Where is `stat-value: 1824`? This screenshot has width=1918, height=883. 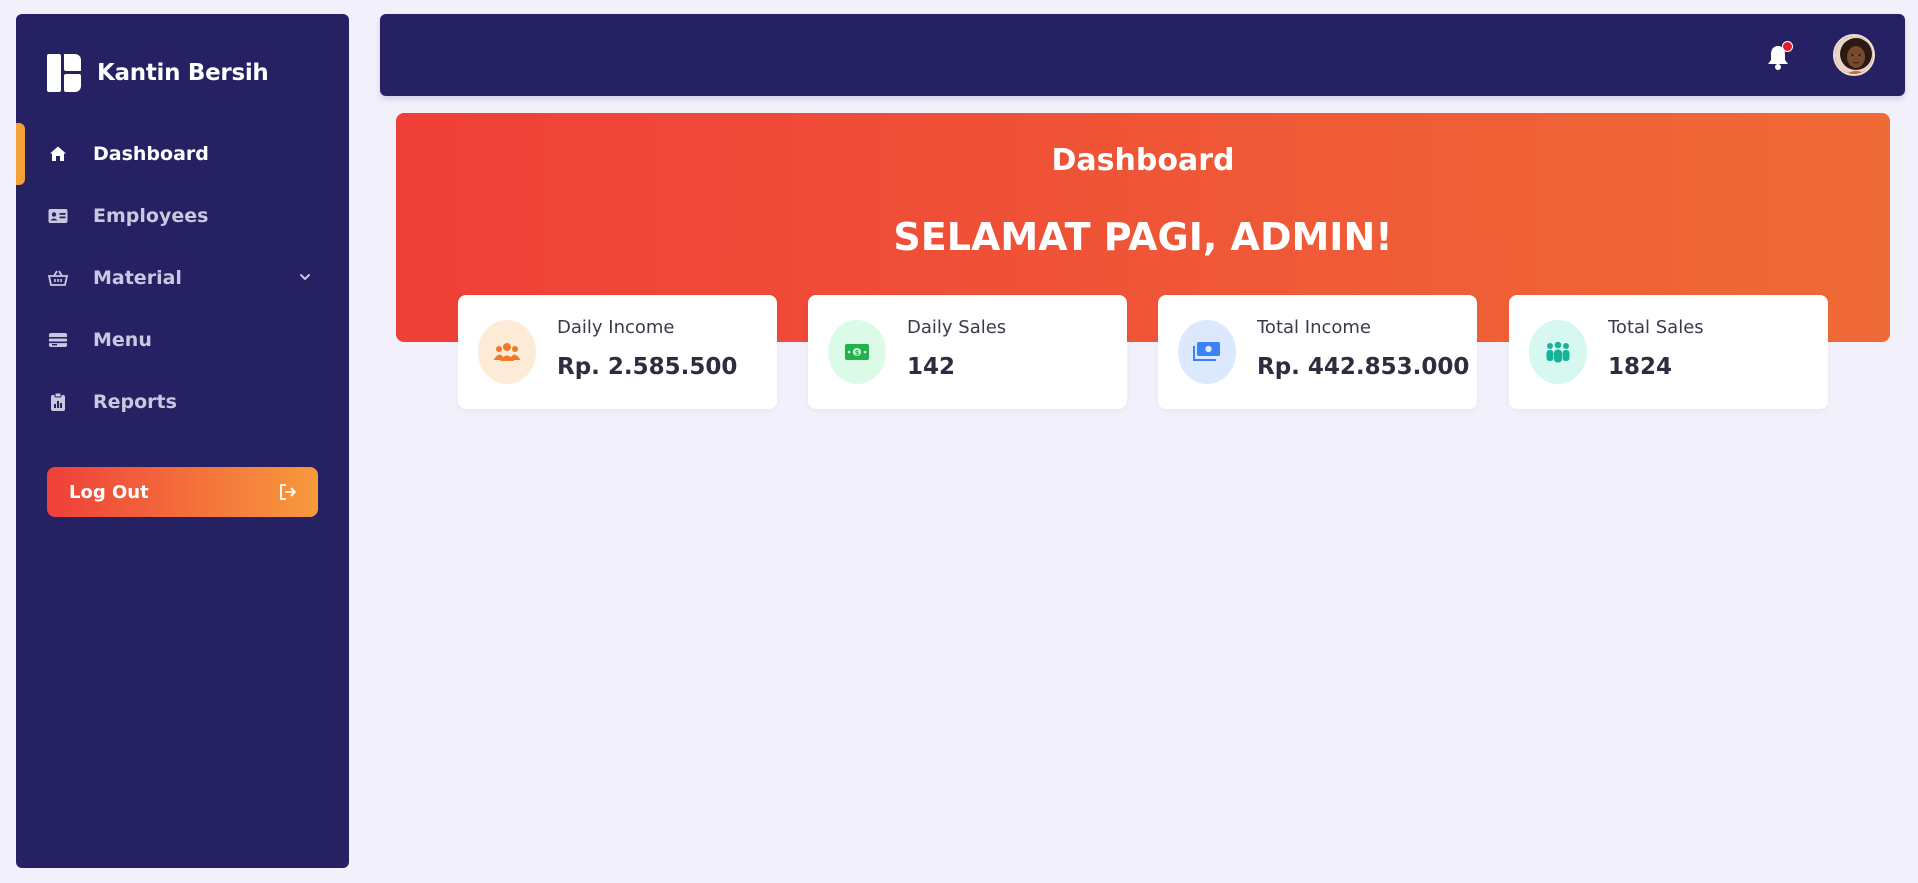 stat-value: 1824 is located at coordinates (1640, 367).